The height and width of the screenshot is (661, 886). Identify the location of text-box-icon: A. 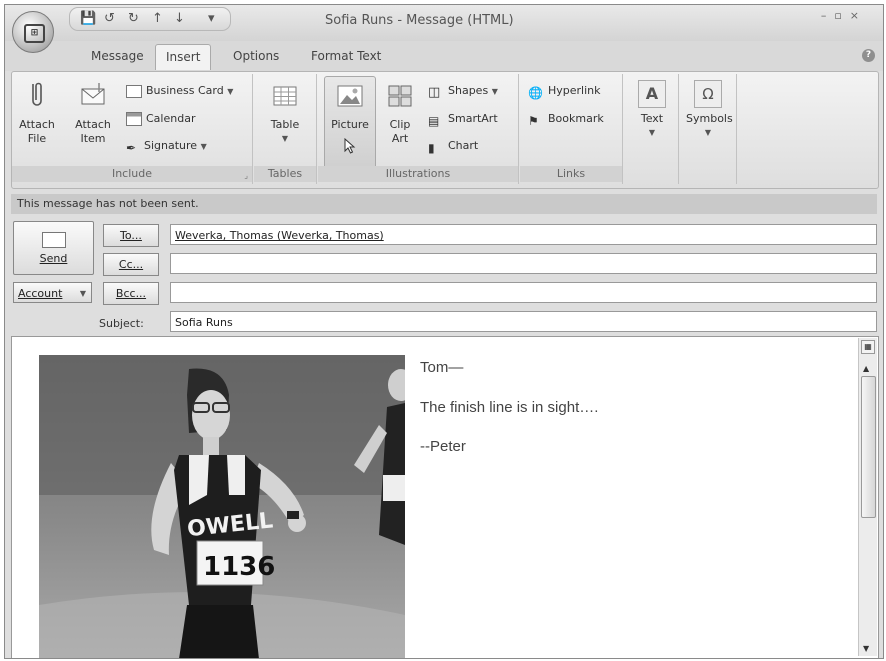
(652, 94).